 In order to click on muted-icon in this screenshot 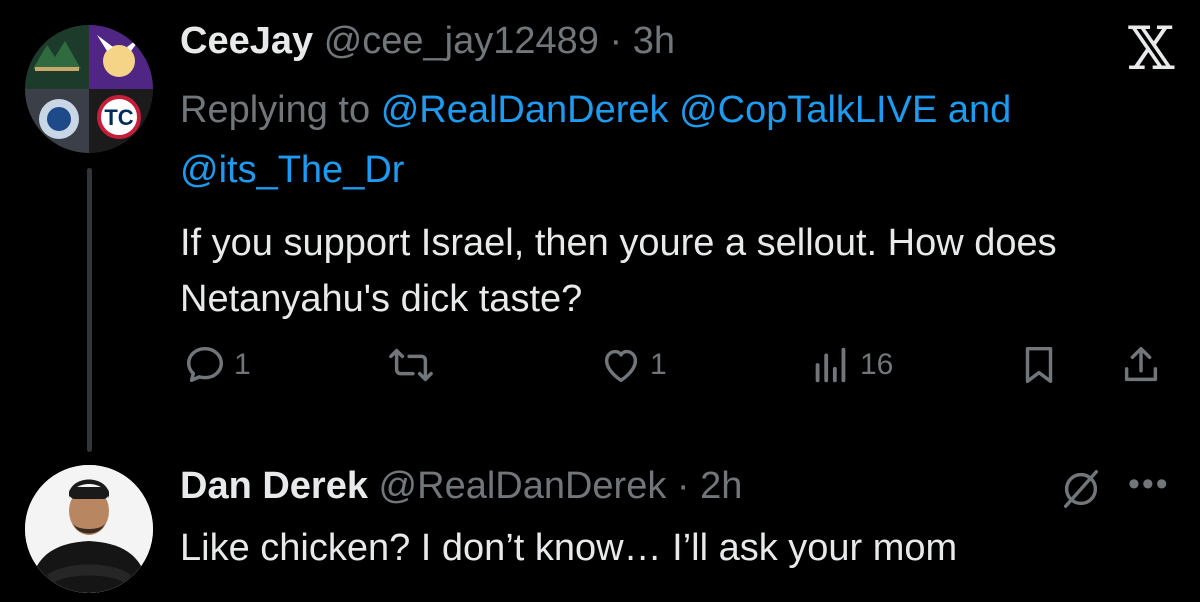, I will do `click(1081, 489)`.